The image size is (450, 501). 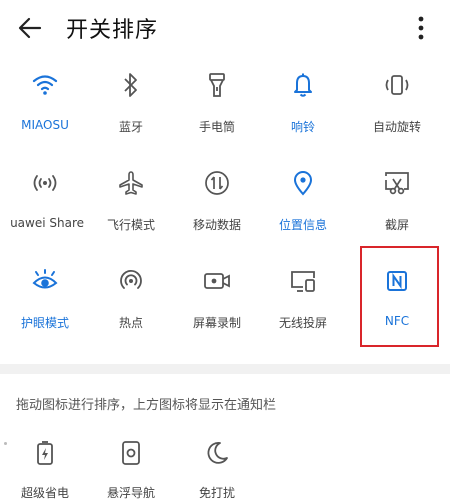 I want to click on tile-label: 免打扰, so click(x=216, y=493).